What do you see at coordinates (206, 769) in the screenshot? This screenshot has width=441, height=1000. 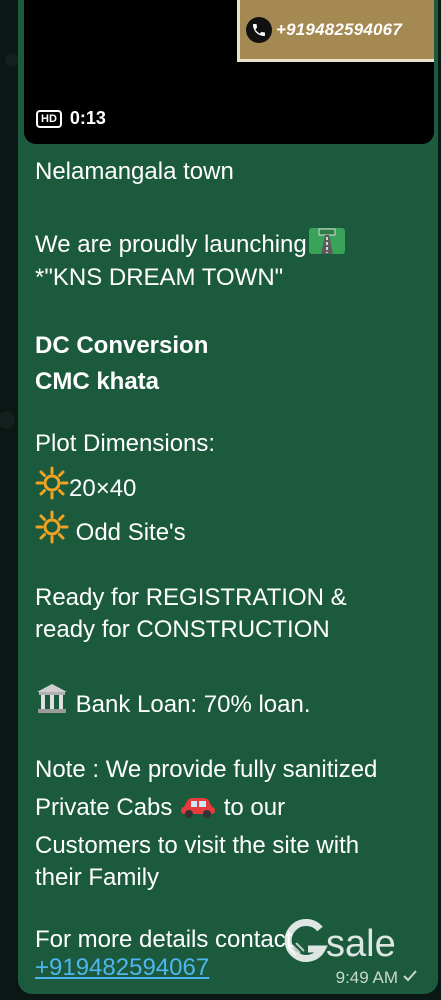 I see `message-line: Note : We provide fully sanitized` at bounding box center [206, 769].